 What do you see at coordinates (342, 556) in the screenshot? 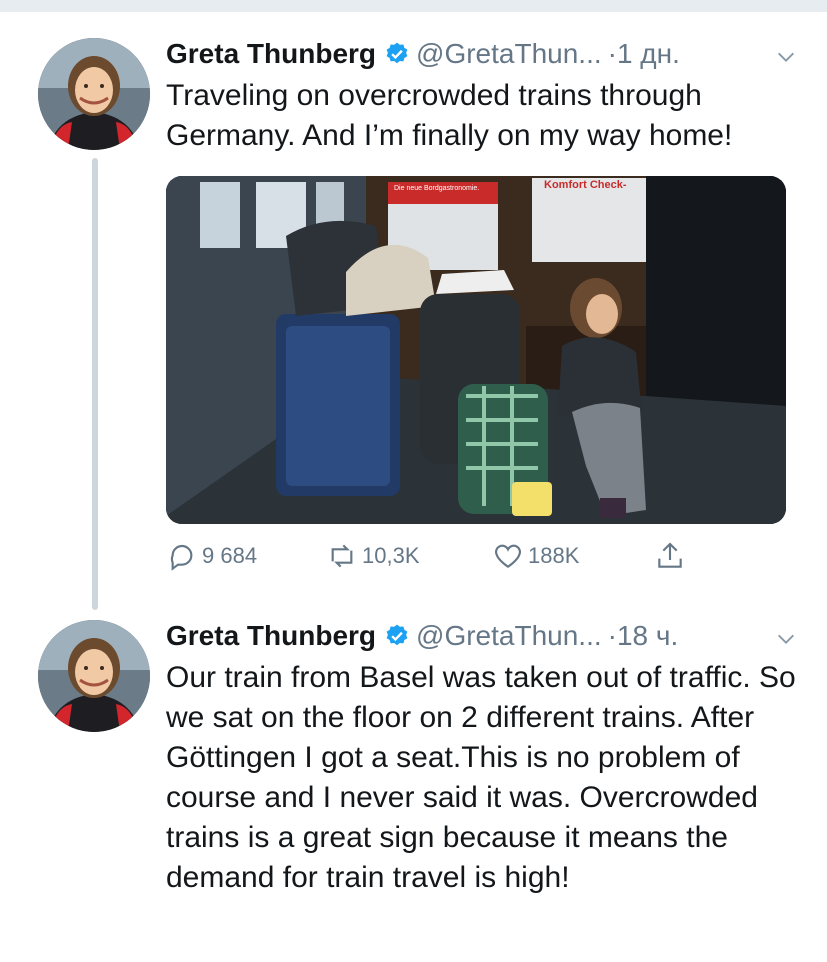
I see `retweet-icon` at bounding box center [342, 556].